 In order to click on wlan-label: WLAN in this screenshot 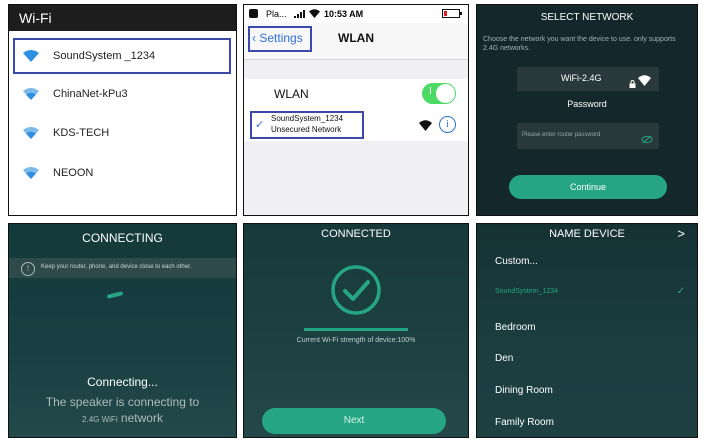, I will do `click(291, 94)`.